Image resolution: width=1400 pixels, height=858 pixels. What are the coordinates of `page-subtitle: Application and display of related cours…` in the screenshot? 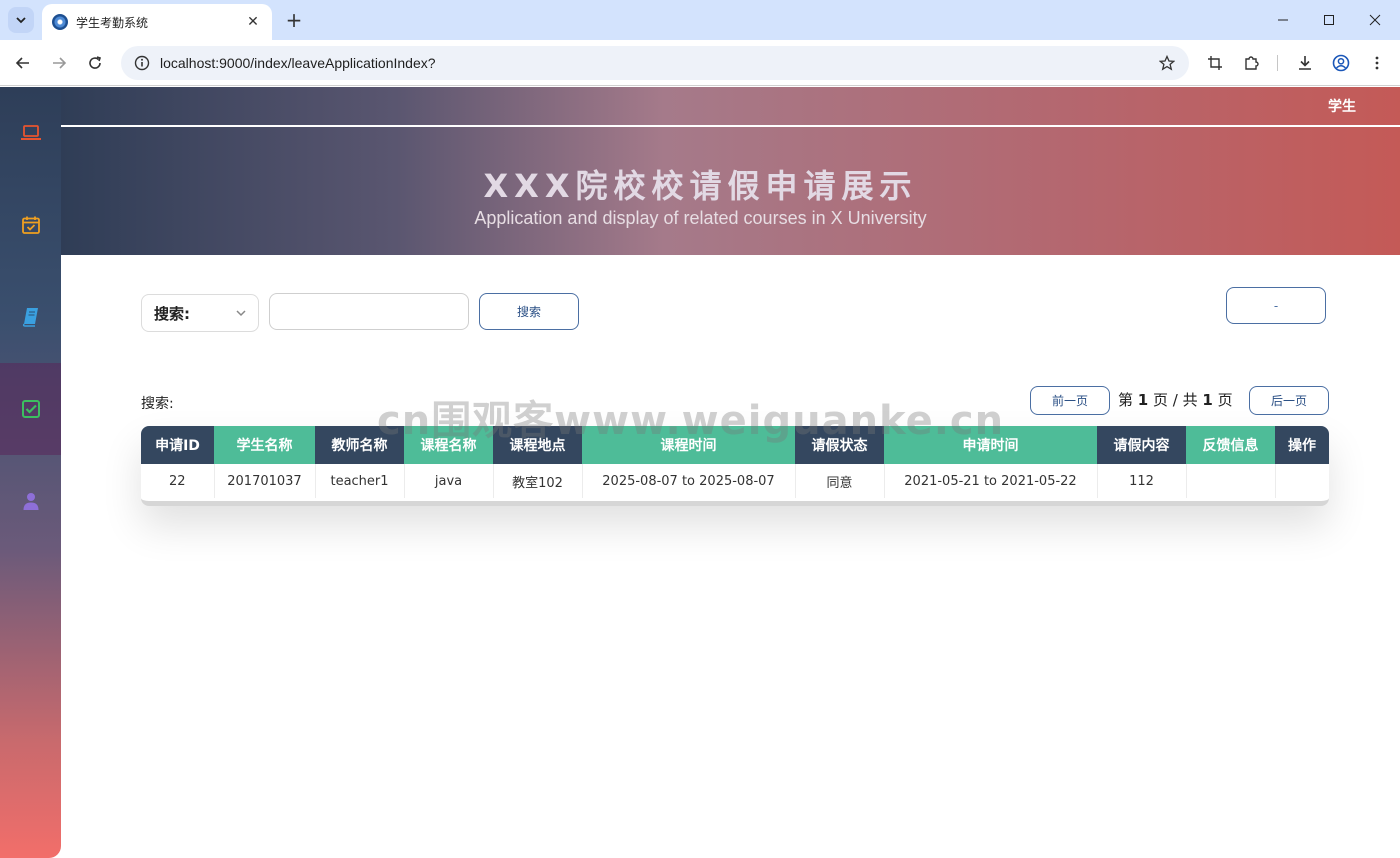 It's located at (700, 218).